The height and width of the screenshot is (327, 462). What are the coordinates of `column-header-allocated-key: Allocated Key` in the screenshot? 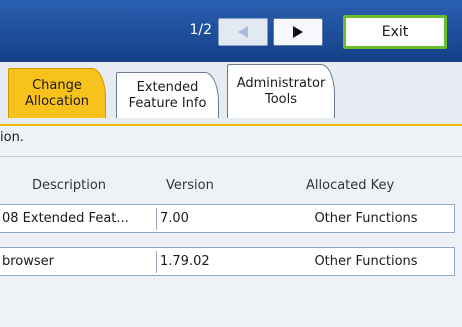 It's located at (350, 185).